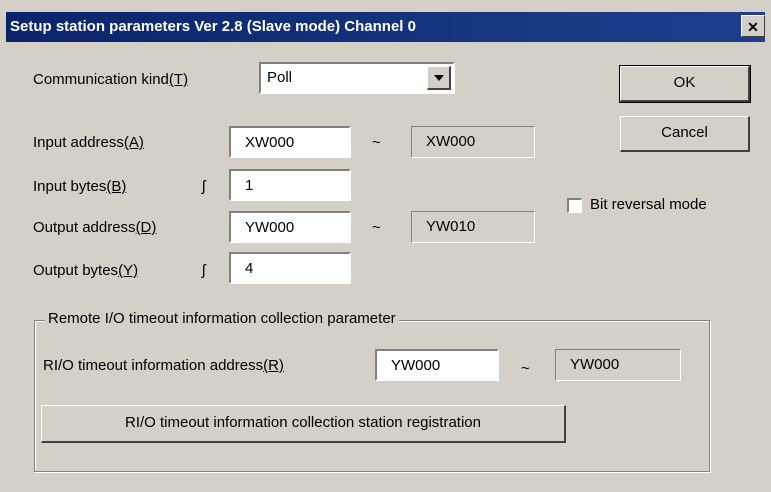 This screenshot has width=771, height=492. I want to click on output-address-end-field: YW010, so click(473, 227).